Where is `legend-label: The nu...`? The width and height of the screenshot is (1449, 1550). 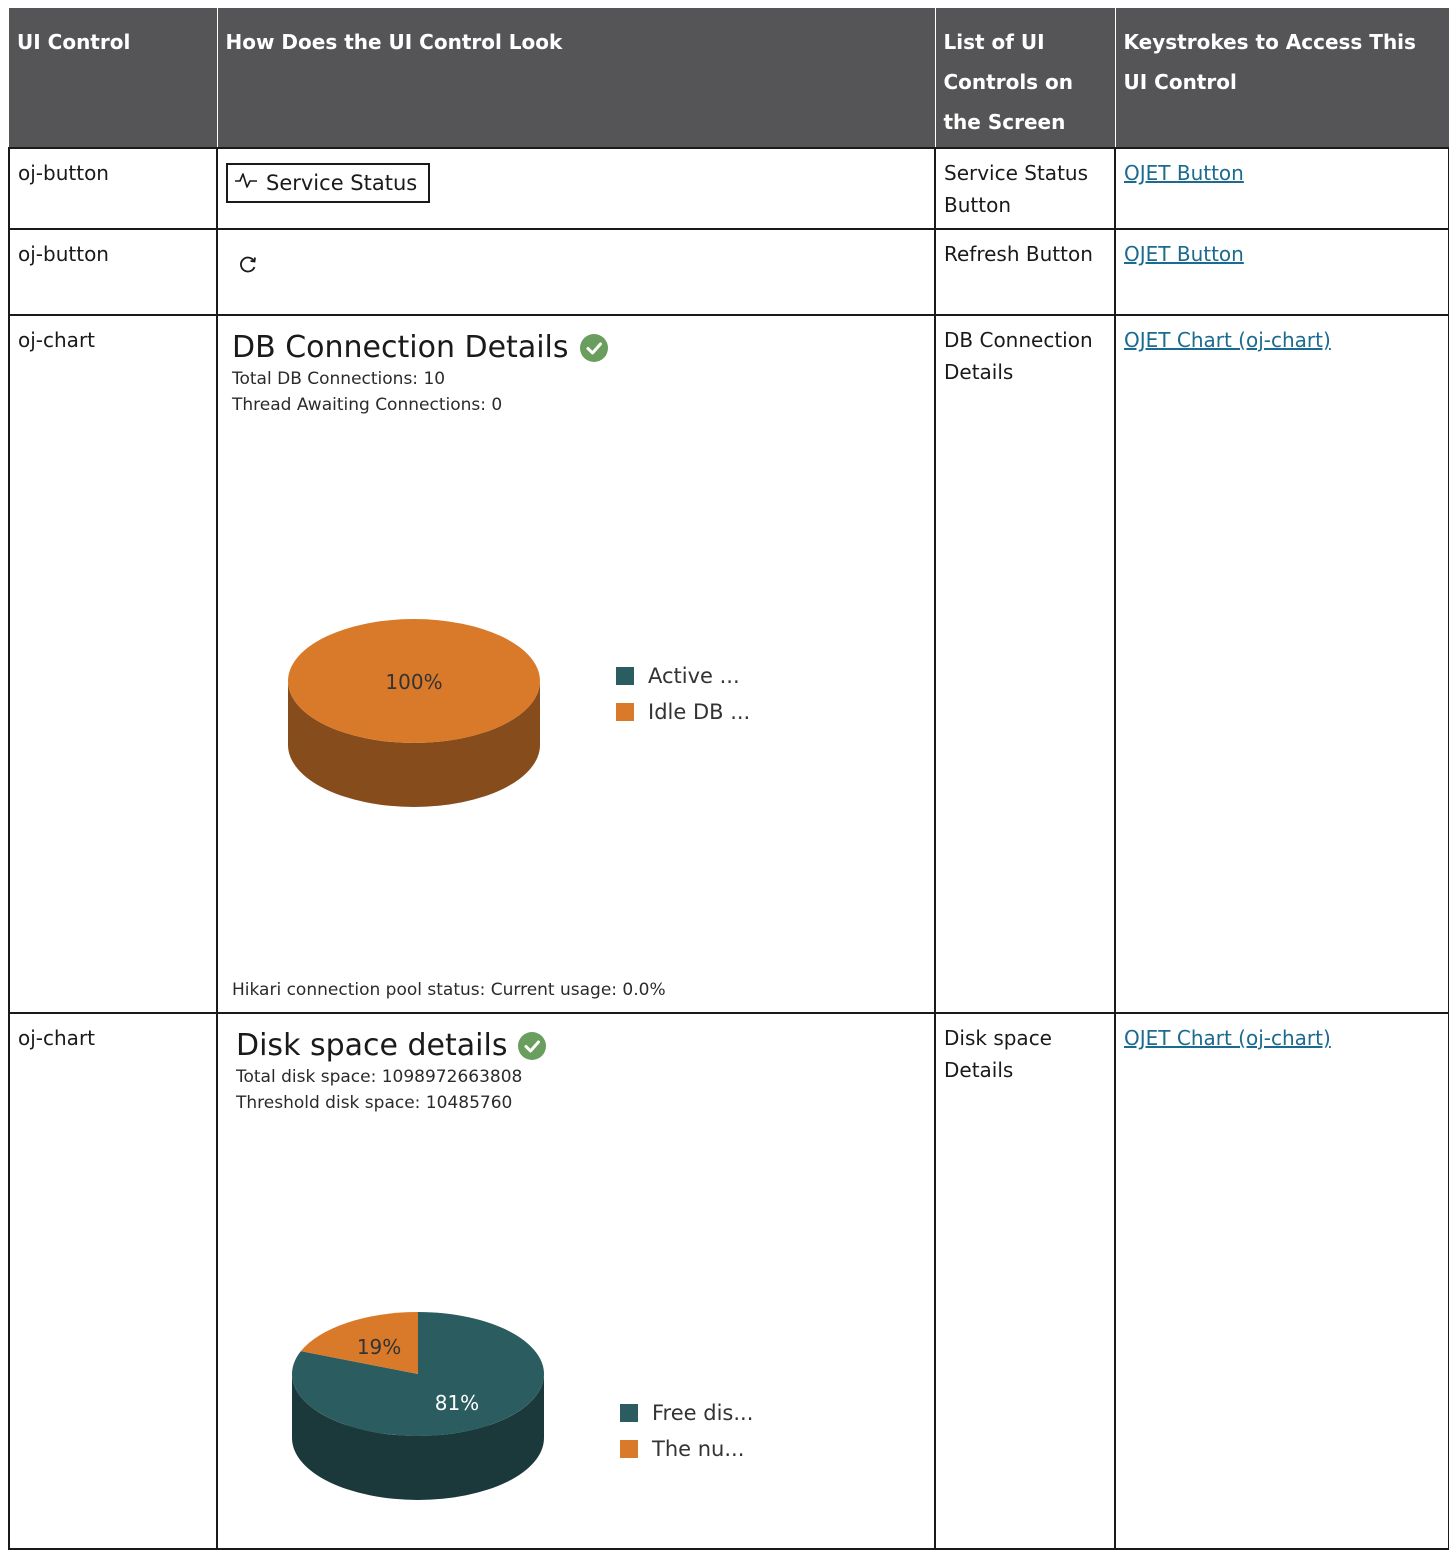
legend-label: The nu... is located at coordinates (698, 1449).